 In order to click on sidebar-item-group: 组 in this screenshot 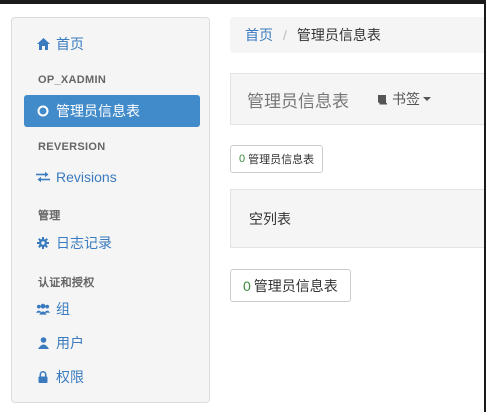, I will do `click(112, 309)`.